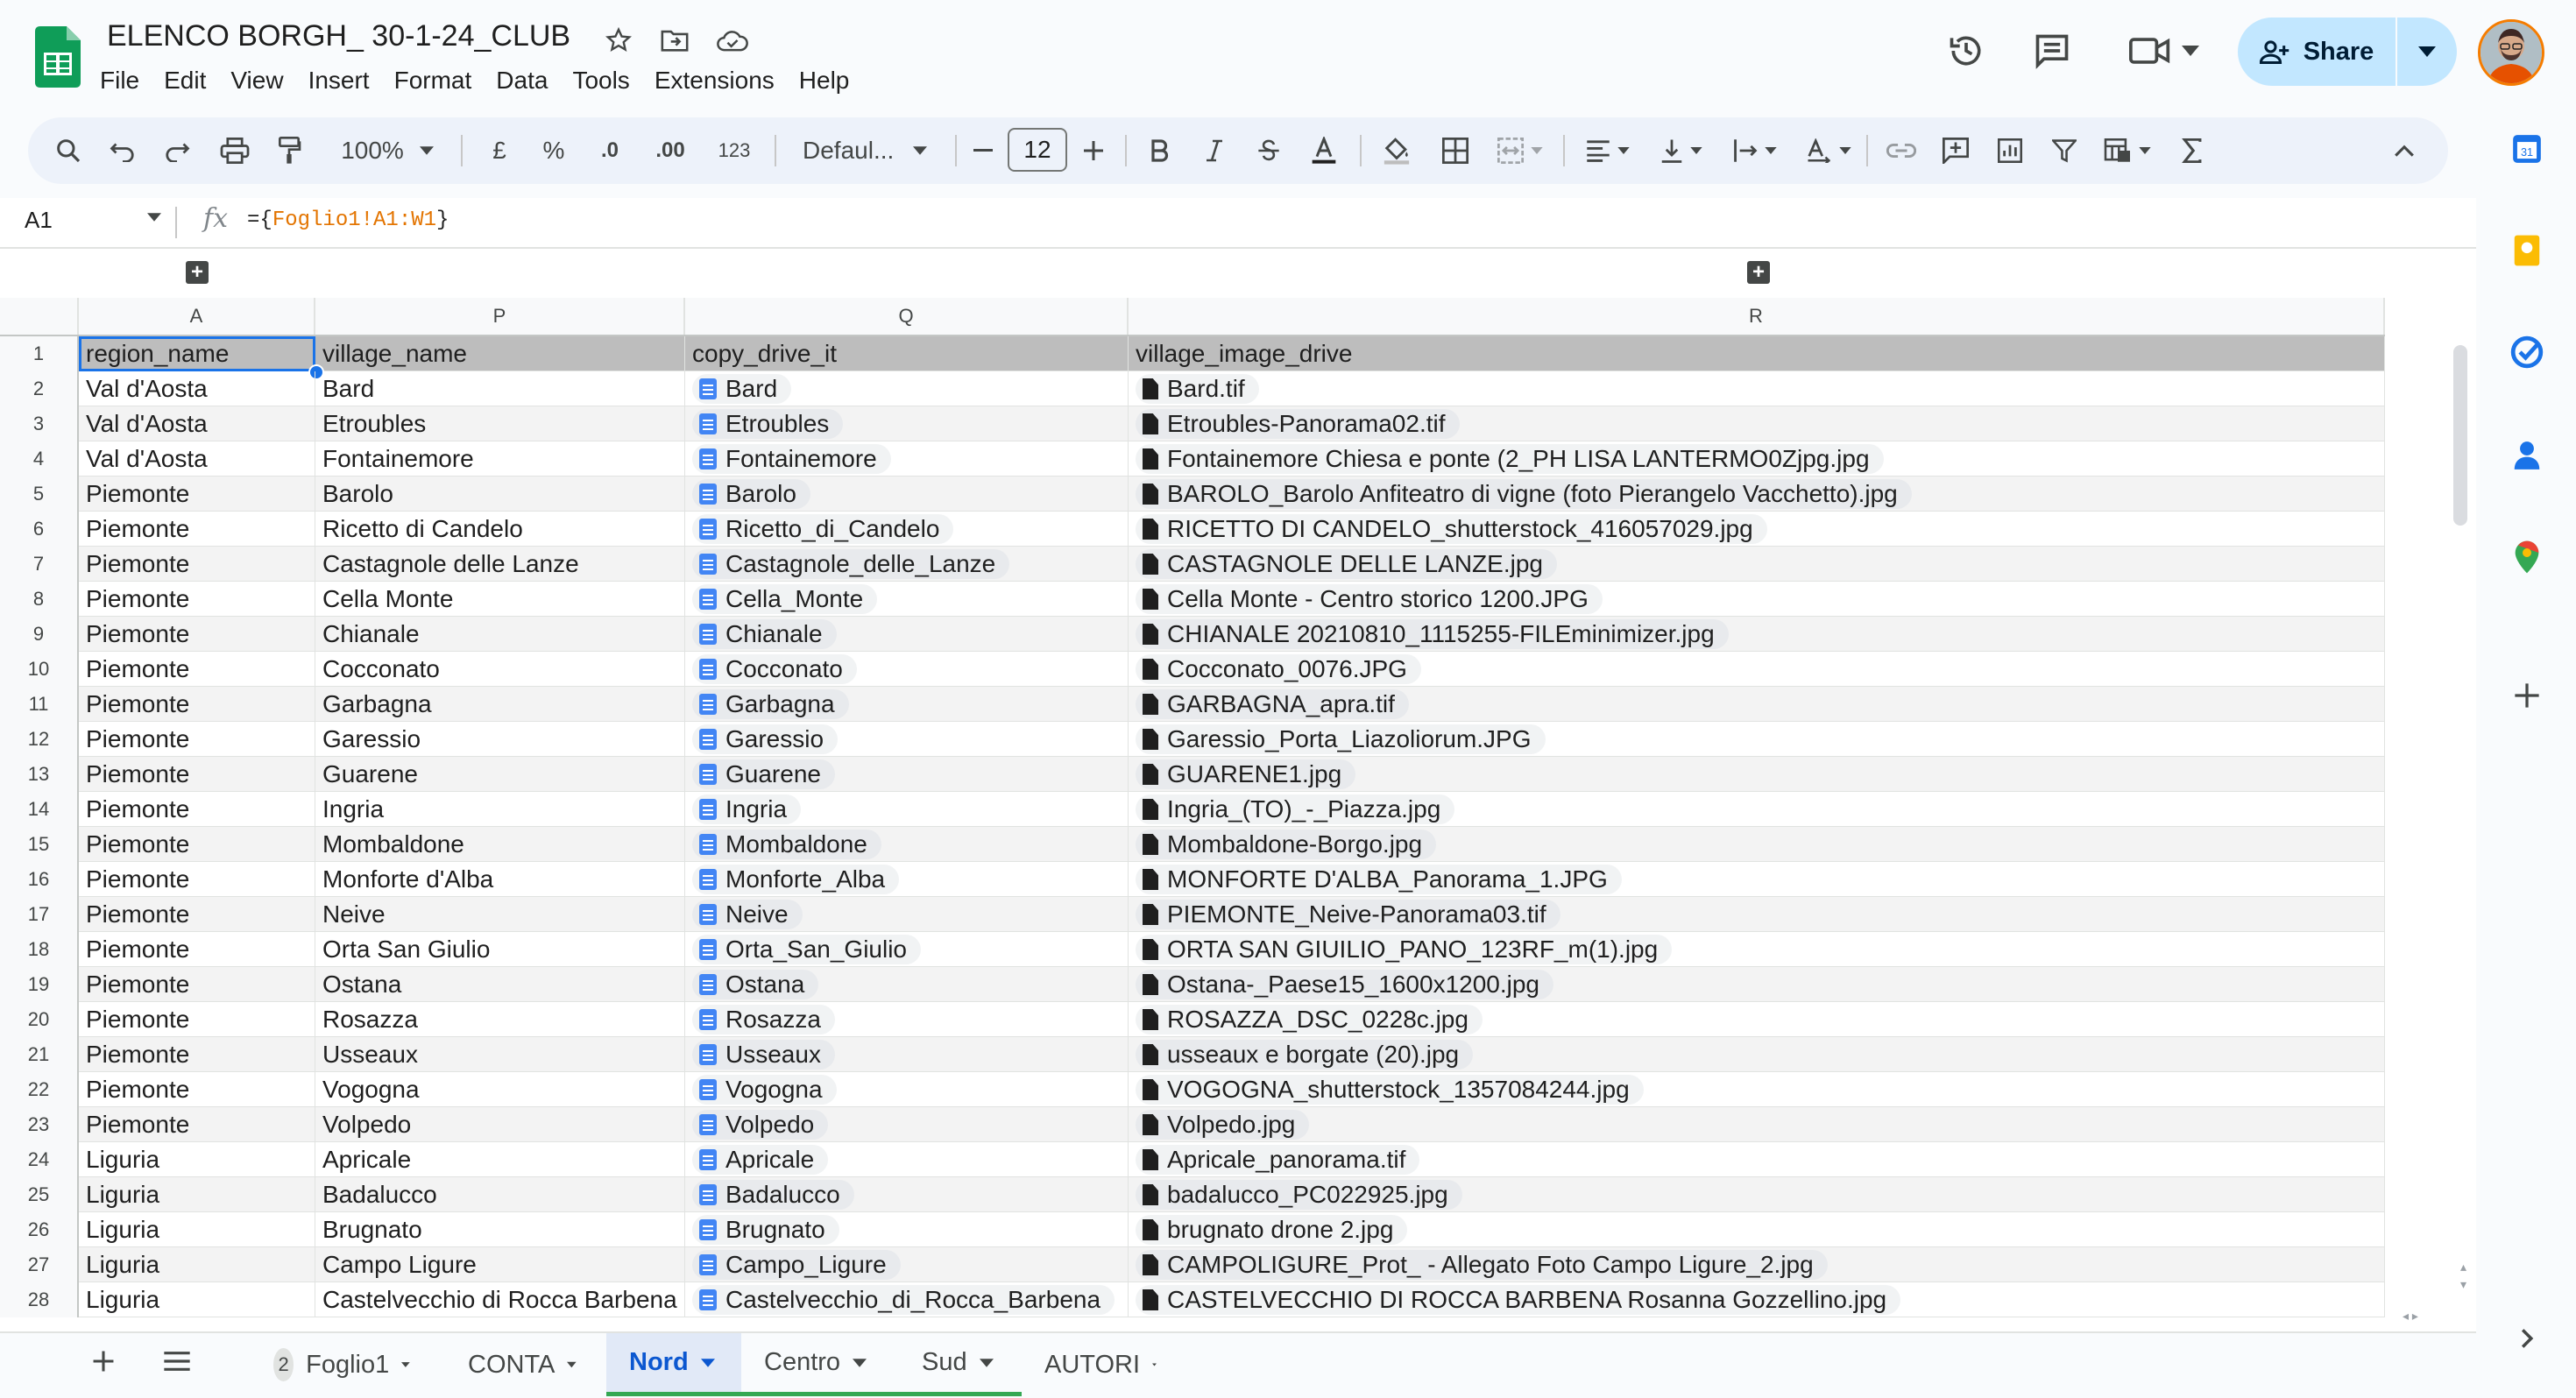 The width and height of the screenshot is (2576, 1398). What do you see at coordinates (1757, 353) in the screenshot?
I see `cell-image-drive: village_image_drive` at bounding box center [1757, 353].